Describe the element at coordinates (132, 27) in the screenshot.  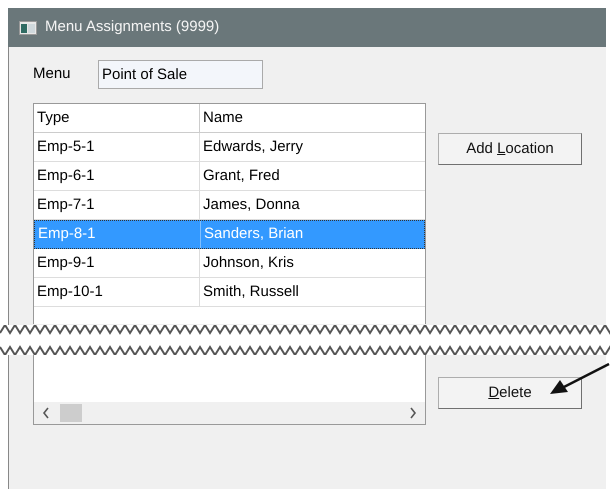
I see `window-title: Menu Assignments (9999)` at that location.